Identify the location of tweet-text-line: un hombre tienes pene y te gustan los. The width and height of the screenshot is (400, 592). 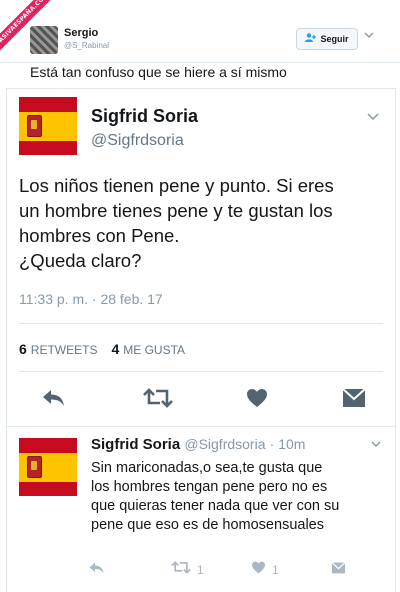
(176, 210).